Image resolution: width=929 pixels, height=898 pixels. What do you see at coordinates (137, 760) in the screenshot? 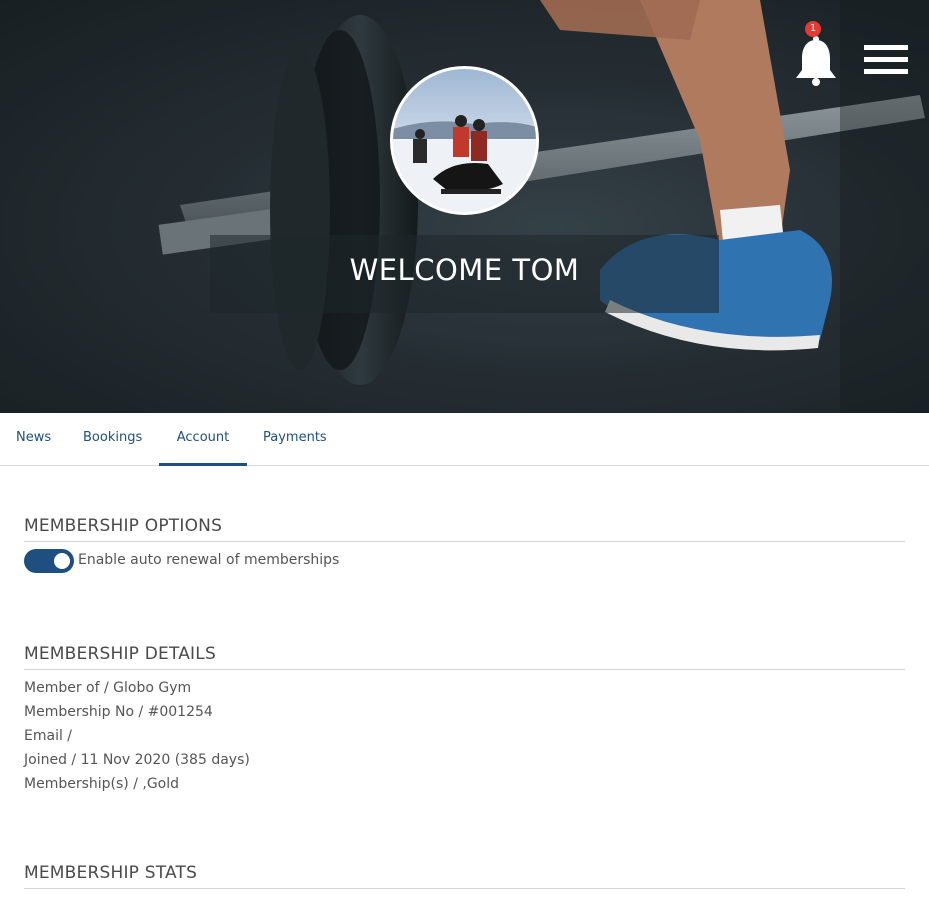
I see `detail-joined: Joined / 11 Nov 2020 (385 days)` at bounding box center [137, 760].